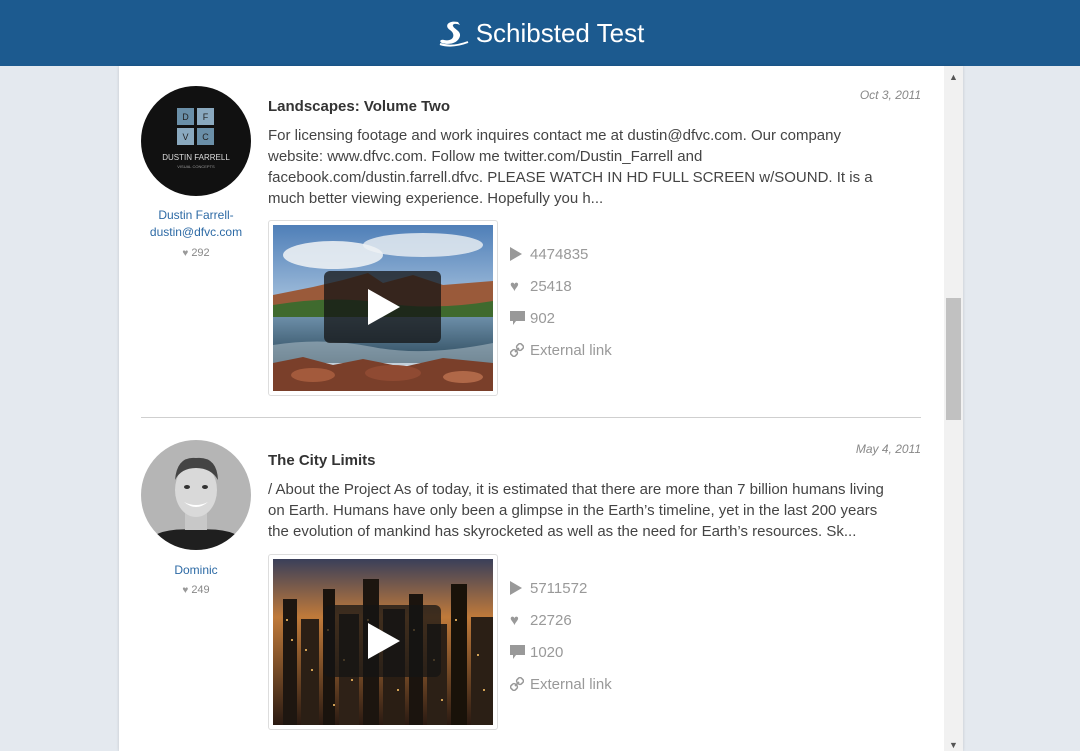 This screenshot has height=751, width=1080. Describe the element at coordinates (206, 117) in the screenshot. I see `svg-text: F` at that location.